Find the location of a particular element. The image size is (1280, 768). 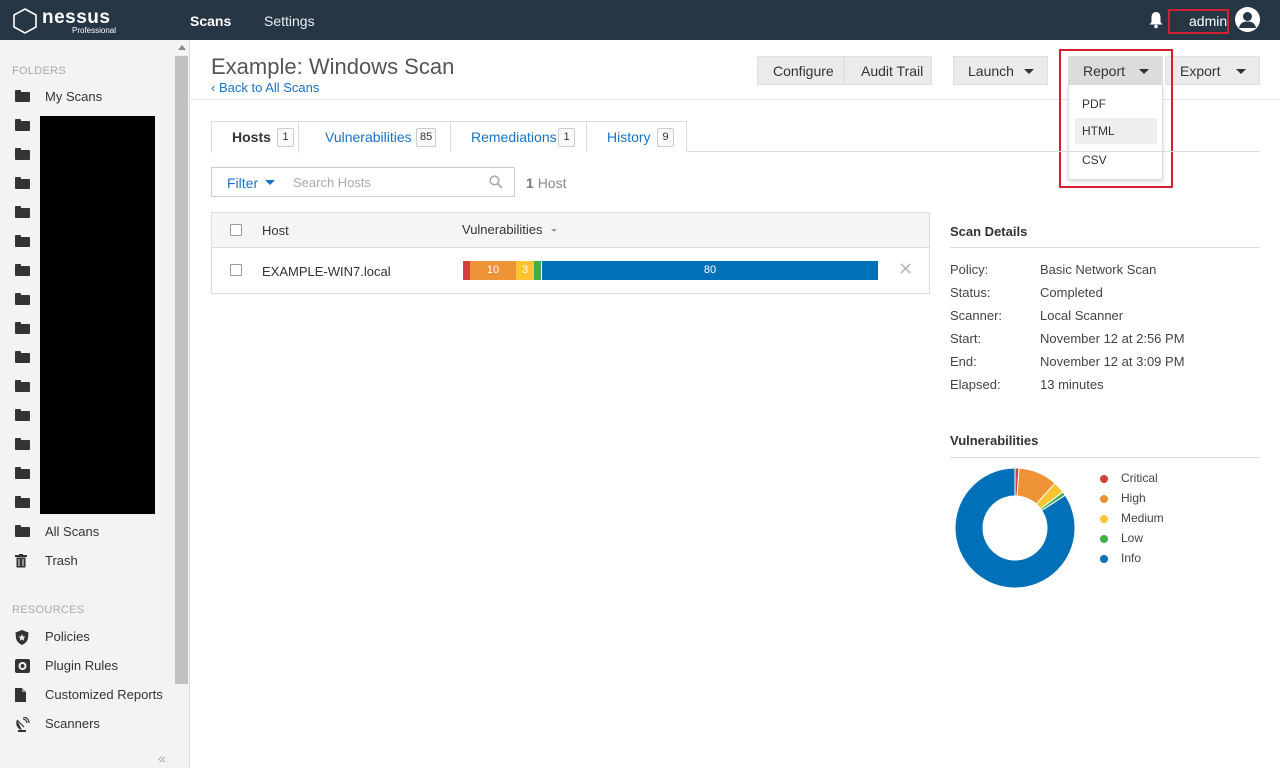

sidebar-item-my-scans: My Scans is located at coordinates (86, 97).